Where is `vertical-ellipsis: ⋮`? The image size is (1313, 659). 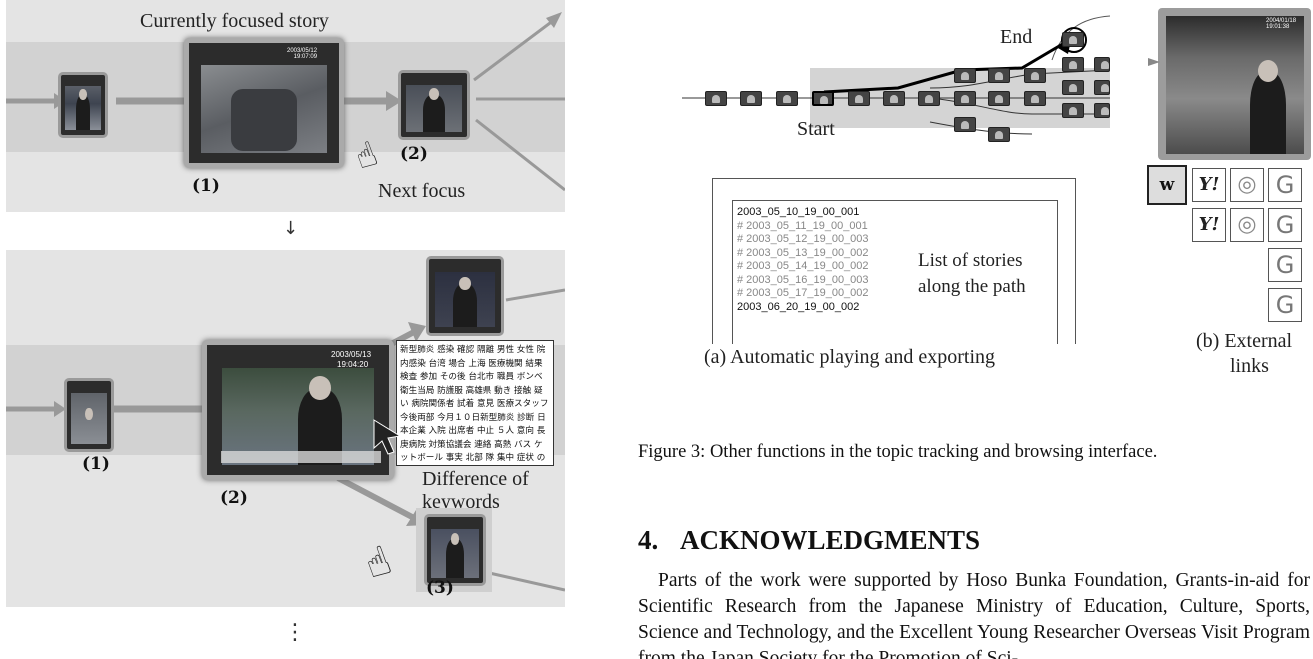 vertical-ellipsis: ⋮ is located at coordinates (295, 632).